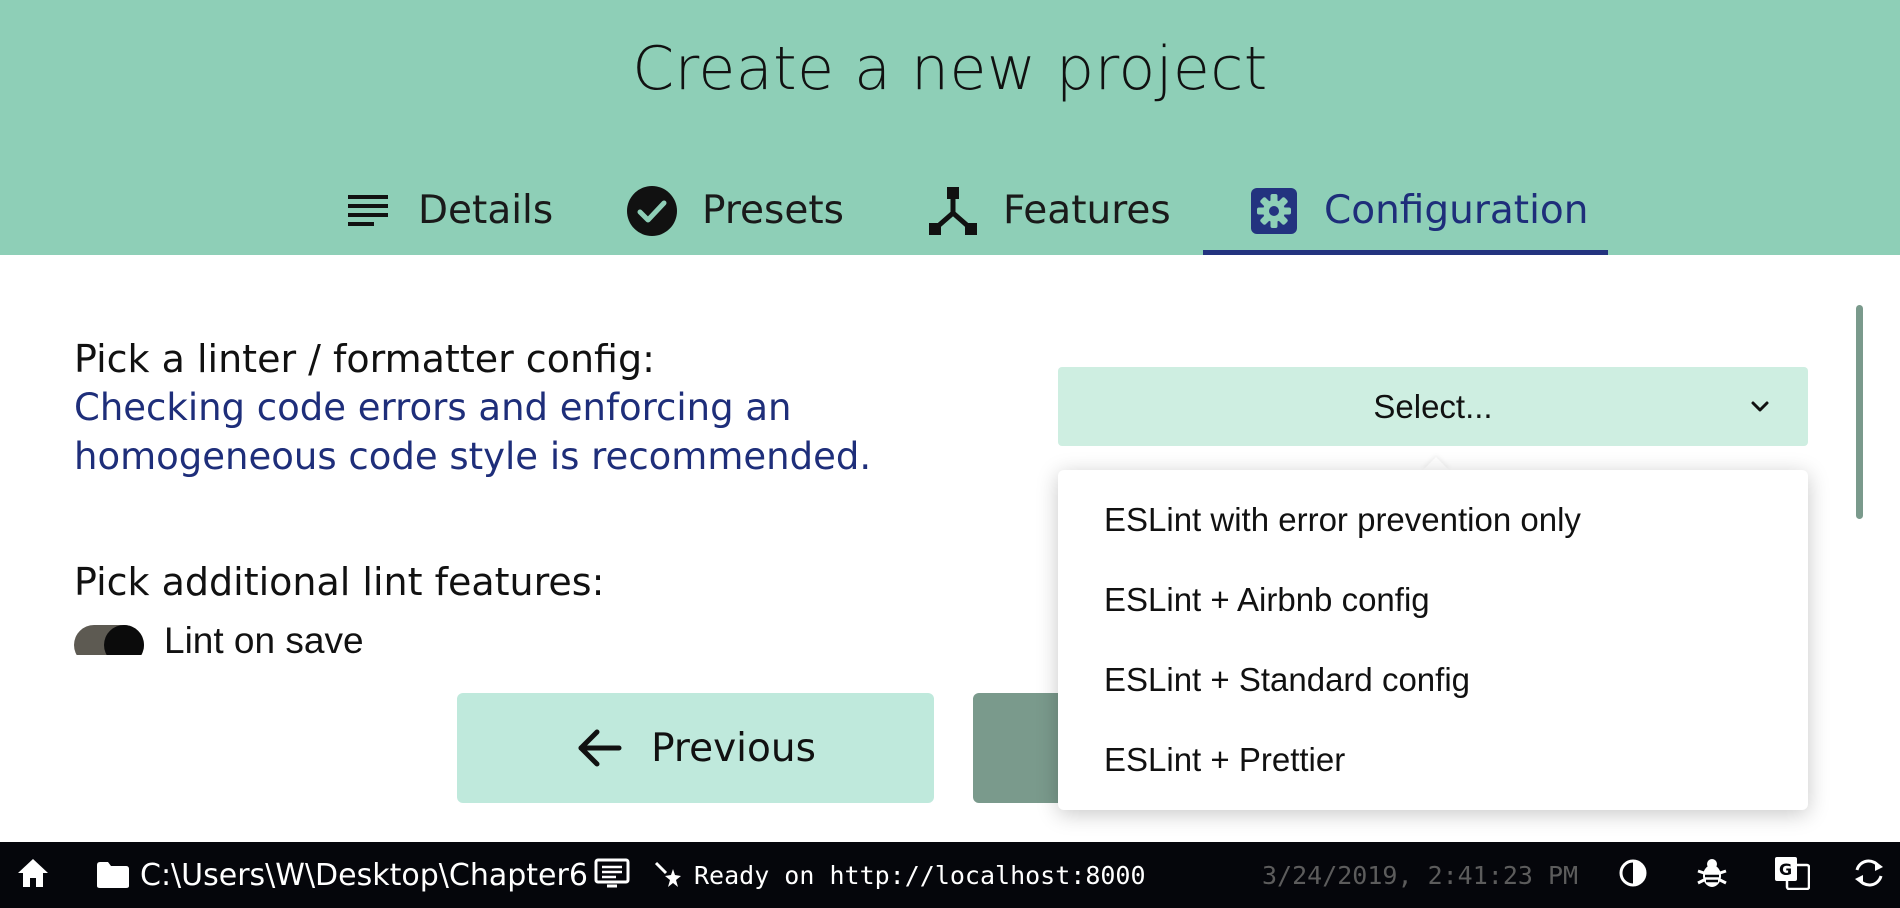  I want to click on bug-report-button, so click(1712, 875).